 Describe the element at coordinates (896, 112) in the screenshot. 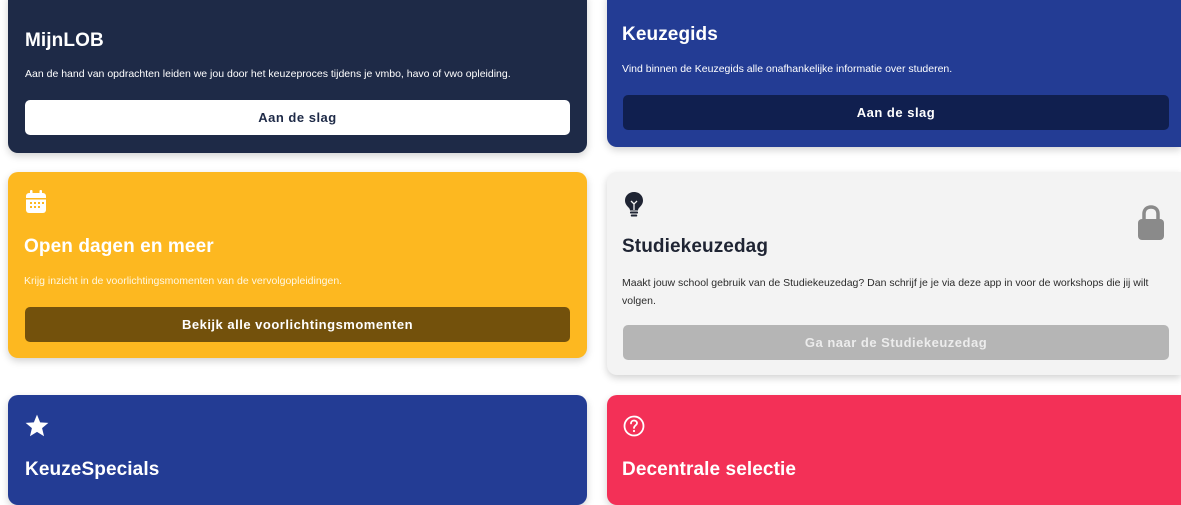

I see `keuzegids-start-button: Aan de slag` at that location.